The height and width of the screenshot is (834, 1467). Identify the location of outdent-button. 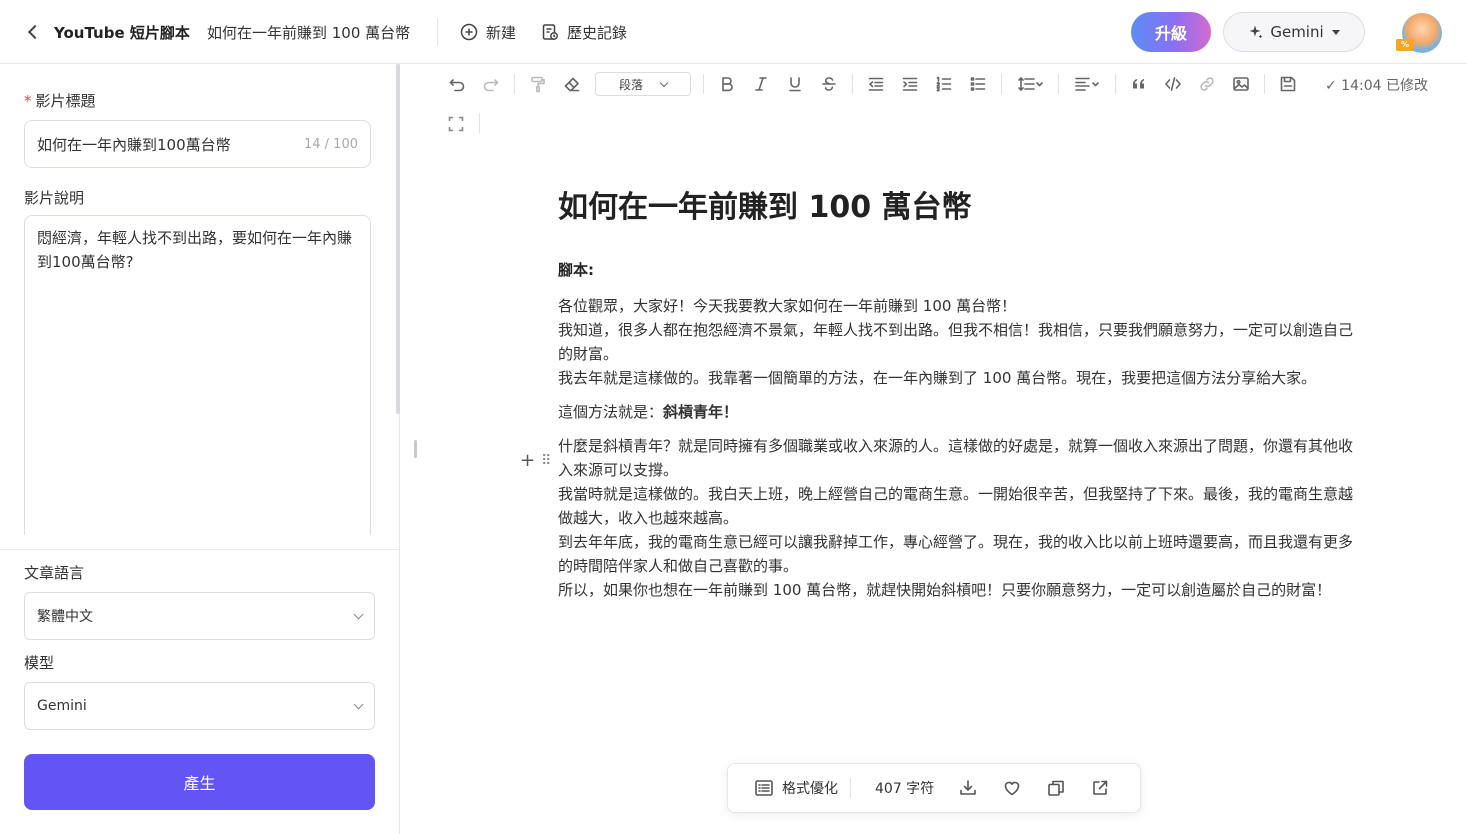
(876, 84).